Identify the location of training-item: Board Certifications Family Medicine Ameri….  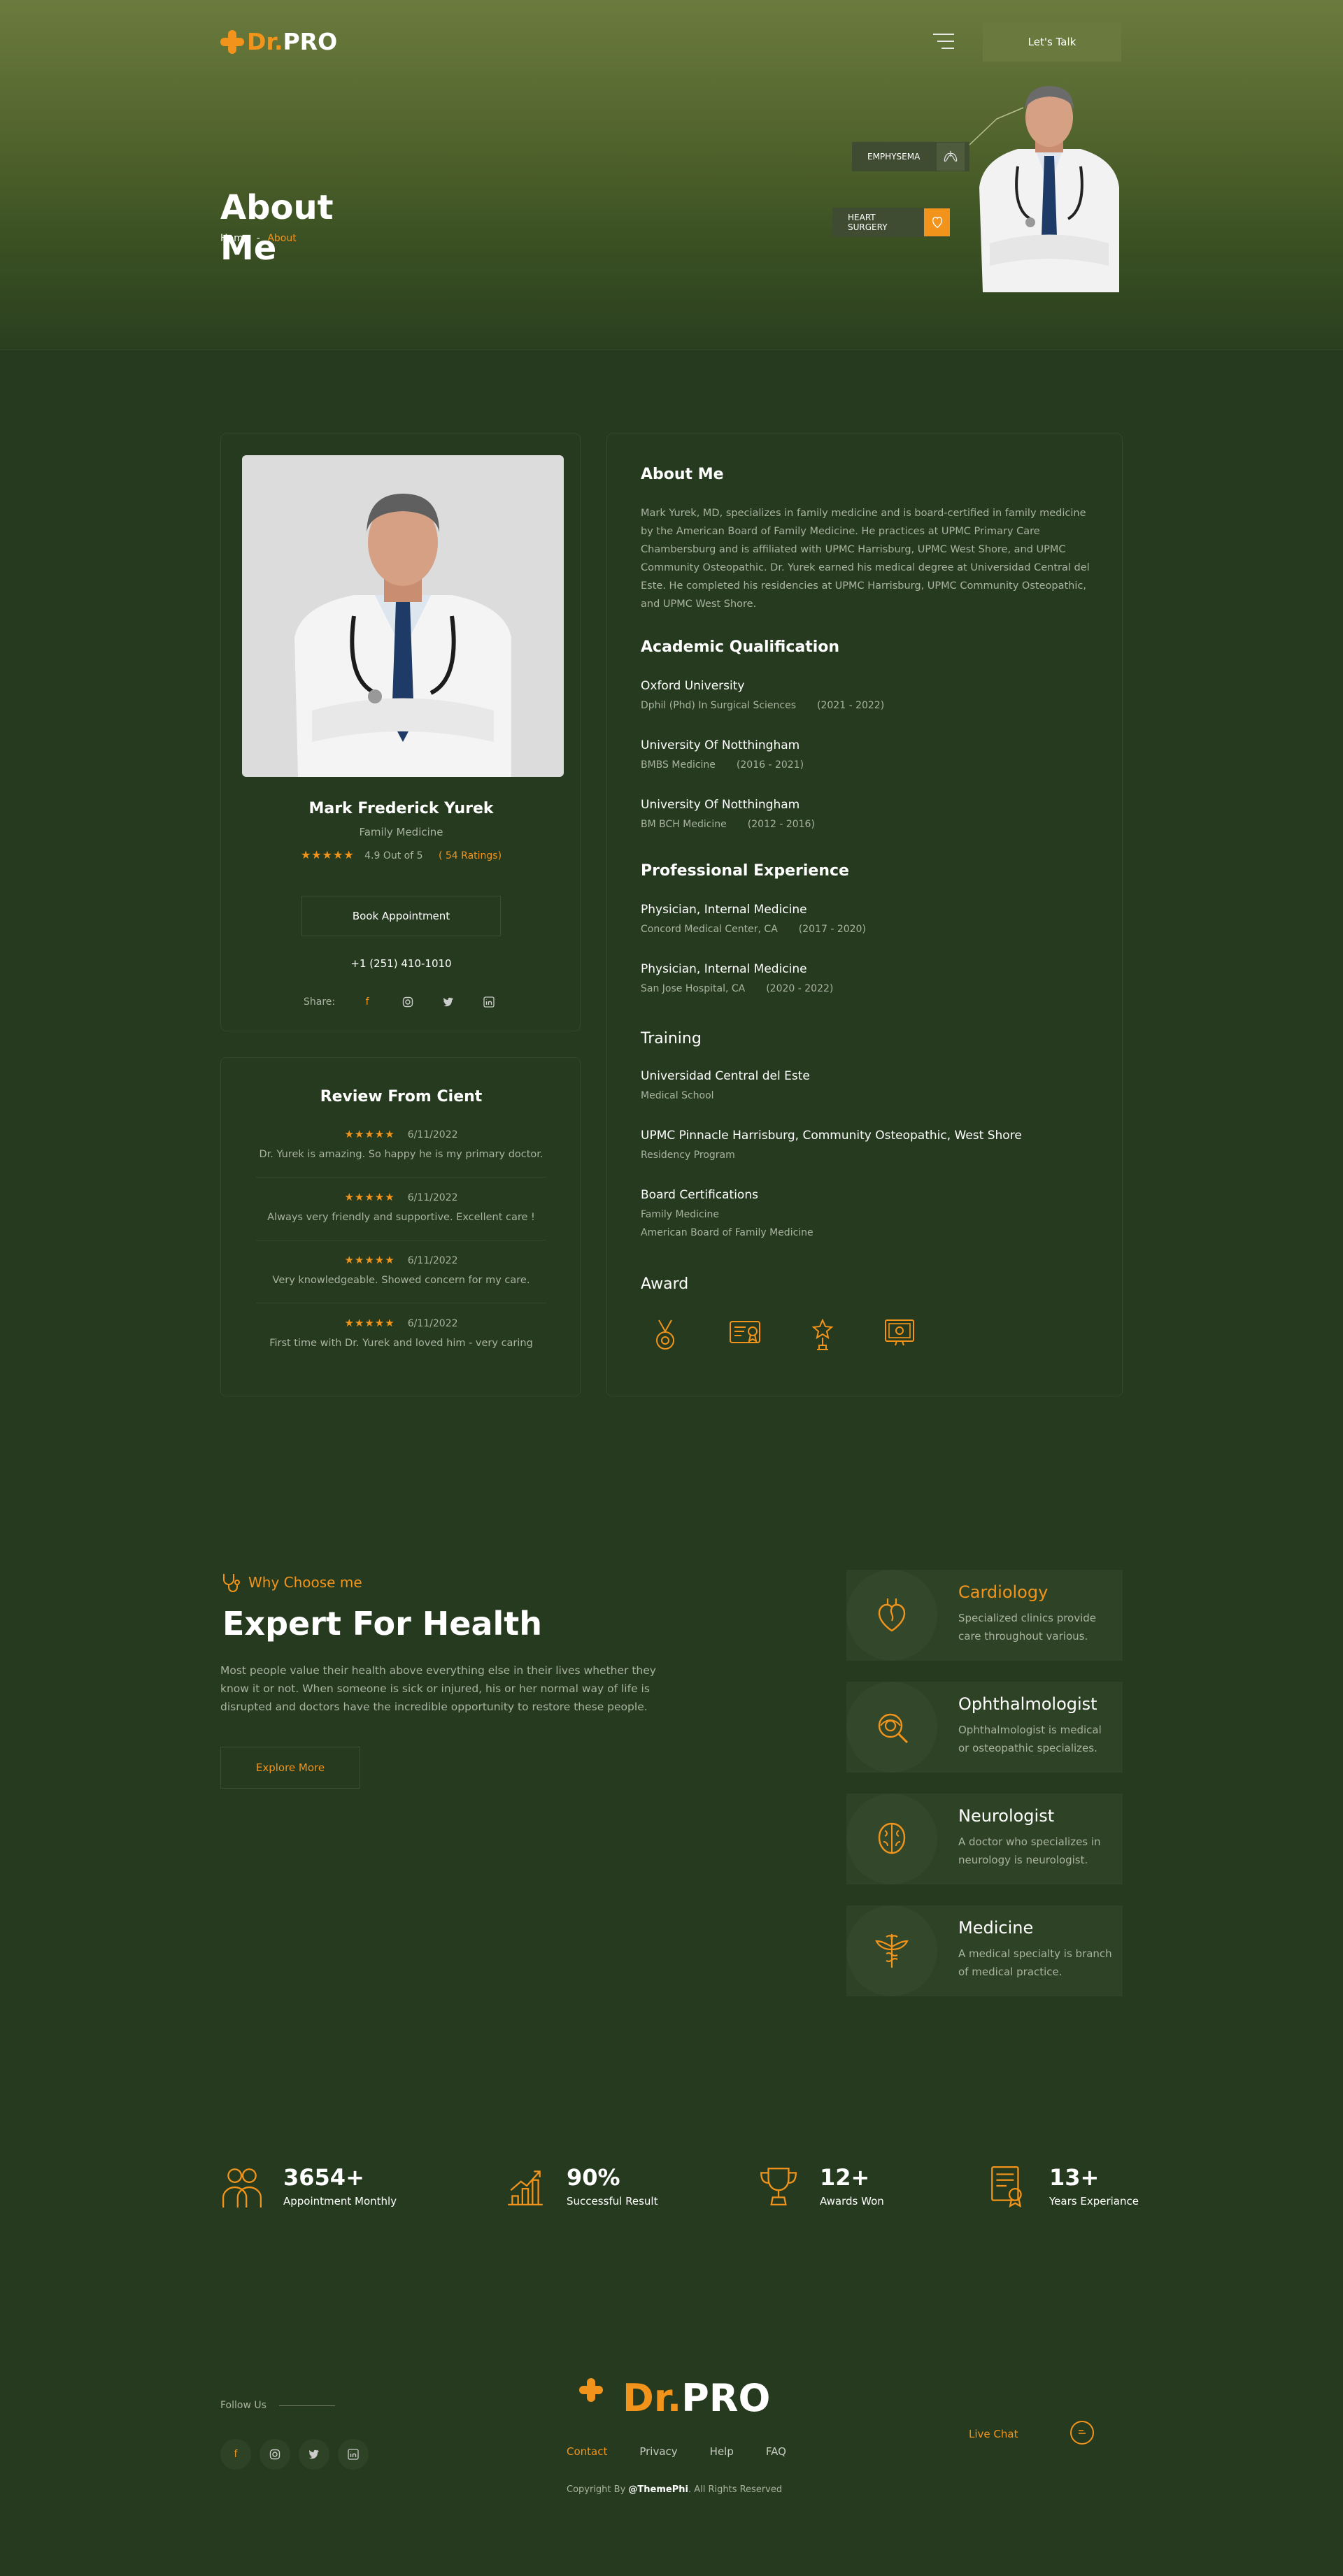
(727, 1213).